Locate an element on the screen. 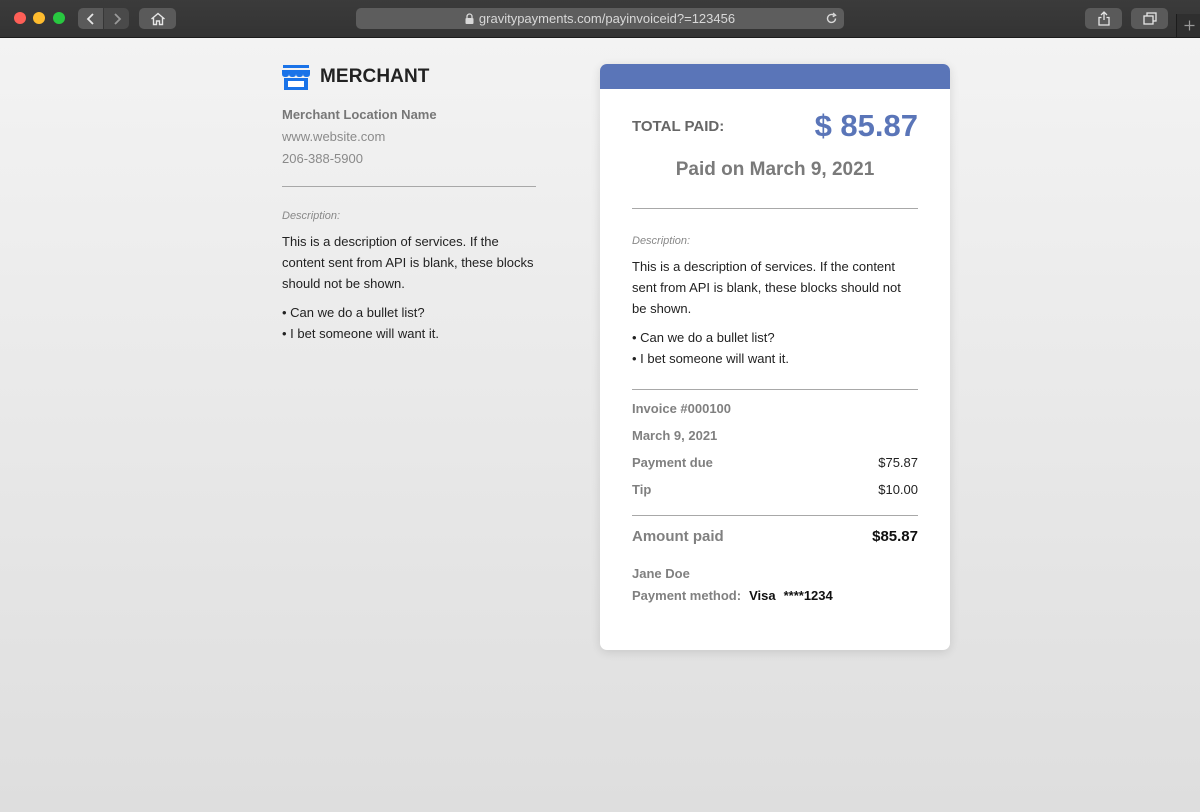  home-button is located at coordinates (157, 18).